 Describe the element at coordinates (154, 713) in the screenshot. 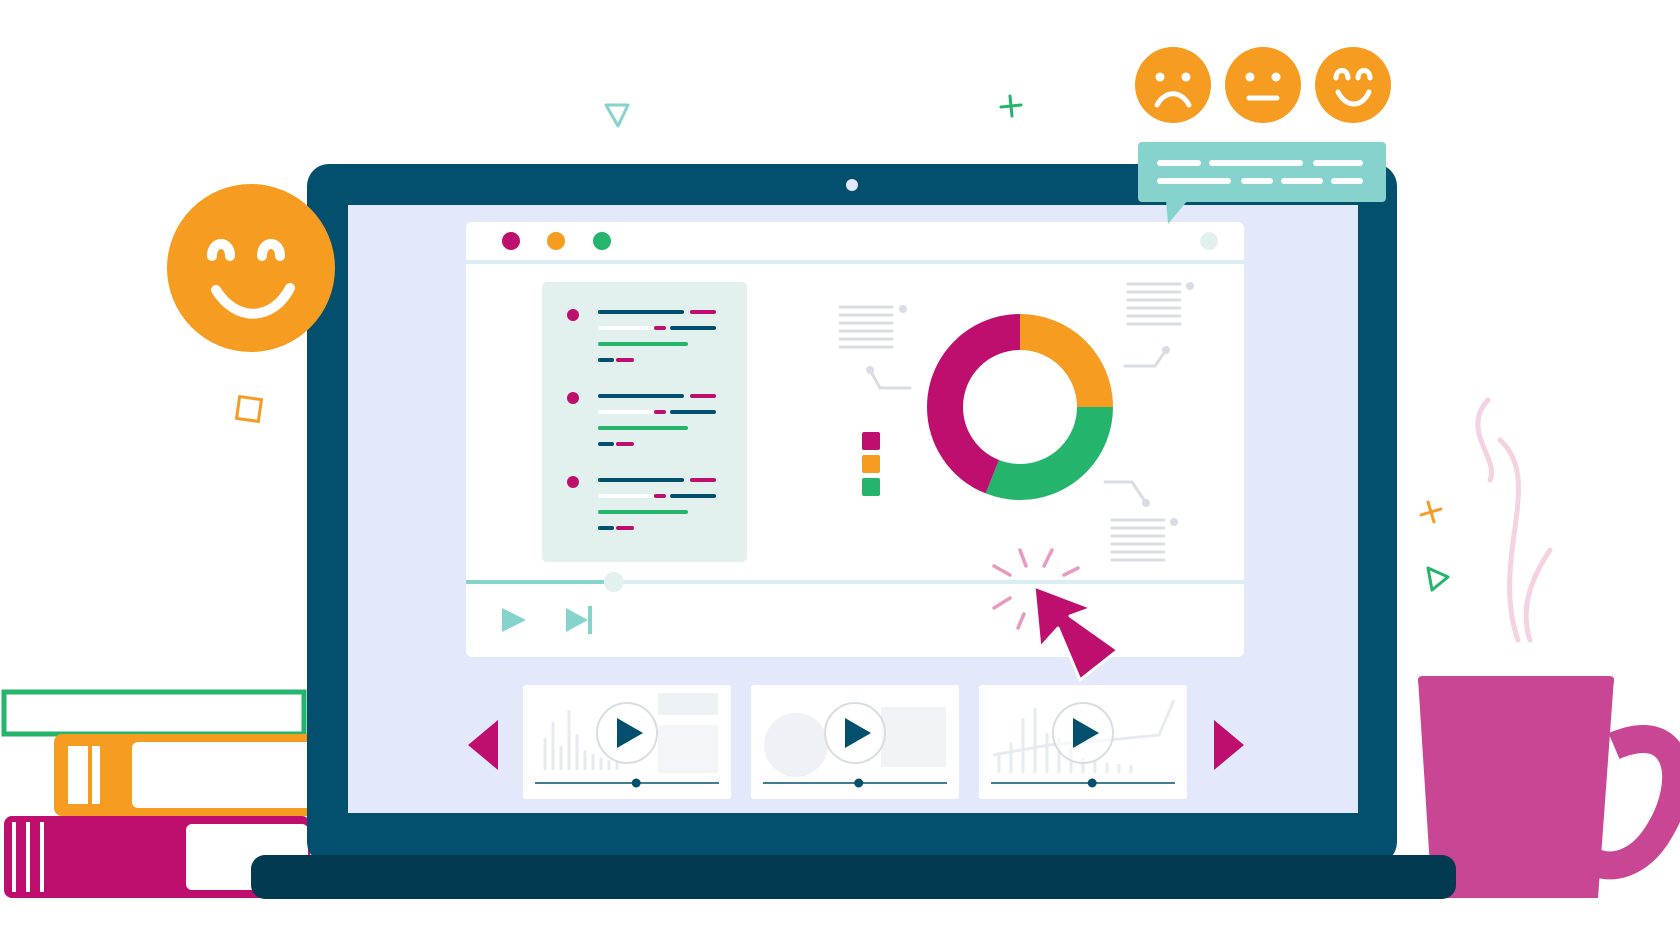

I see `book-top-green` at that location.